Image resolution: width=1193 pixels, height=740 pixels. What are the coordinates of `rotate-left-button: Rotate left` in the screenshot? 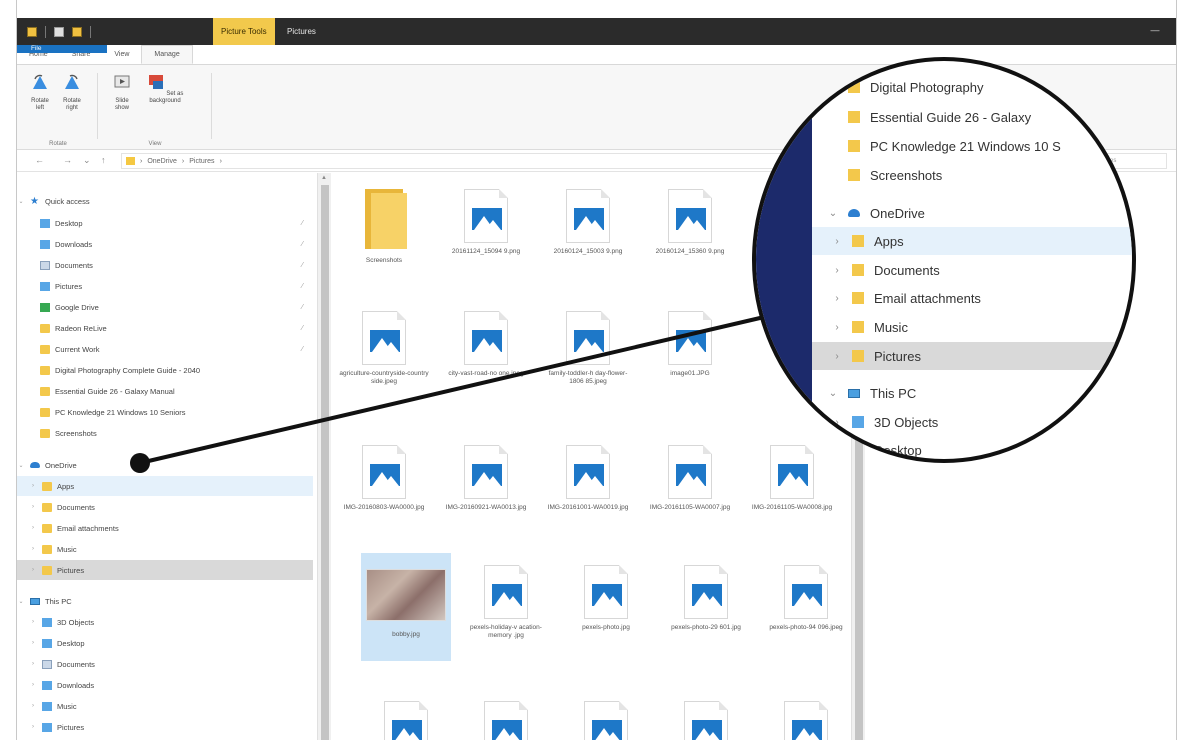 It's located at (40, 92).